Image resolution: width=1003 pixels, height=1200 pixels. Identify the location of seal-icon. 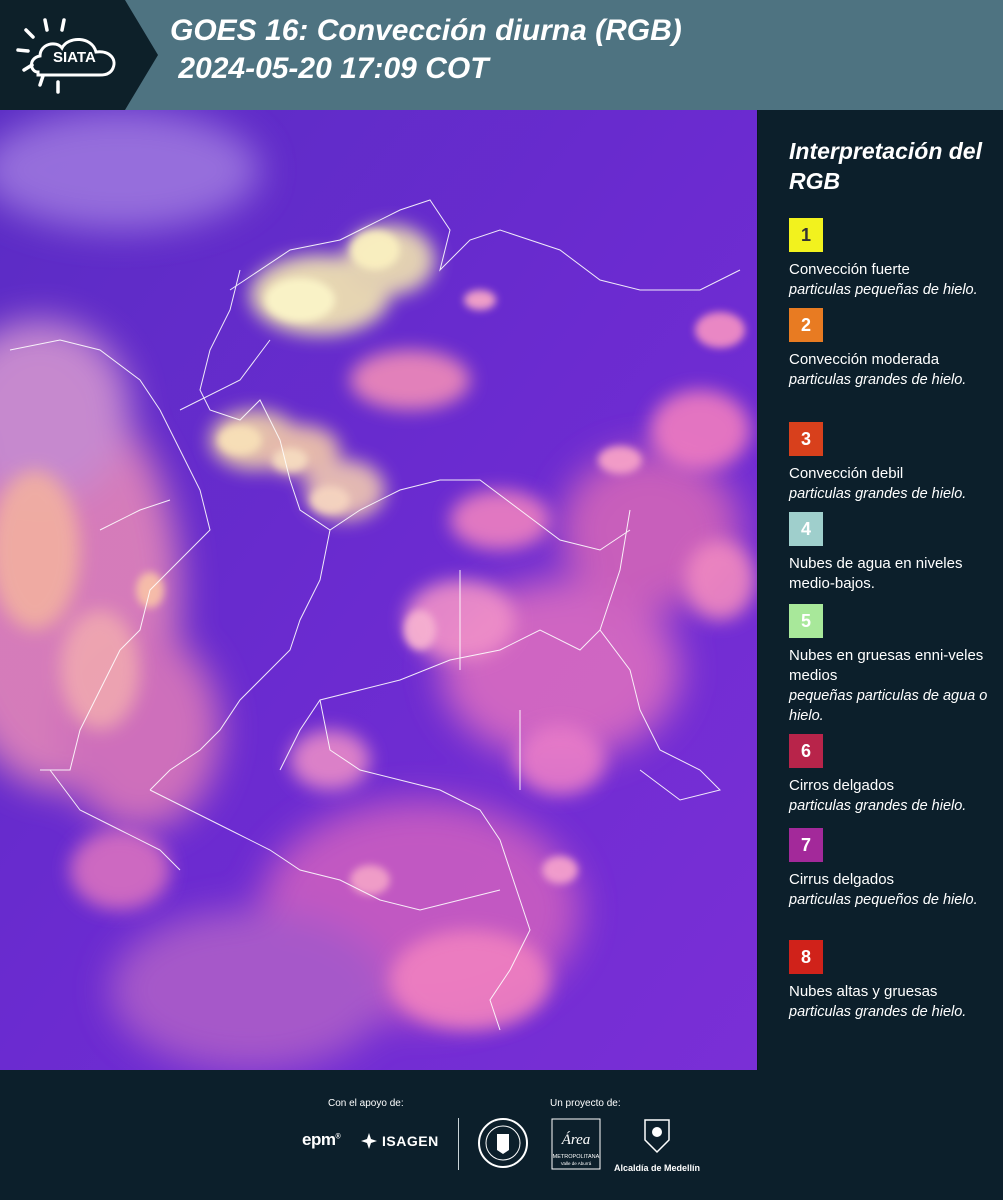
(503, 1143).